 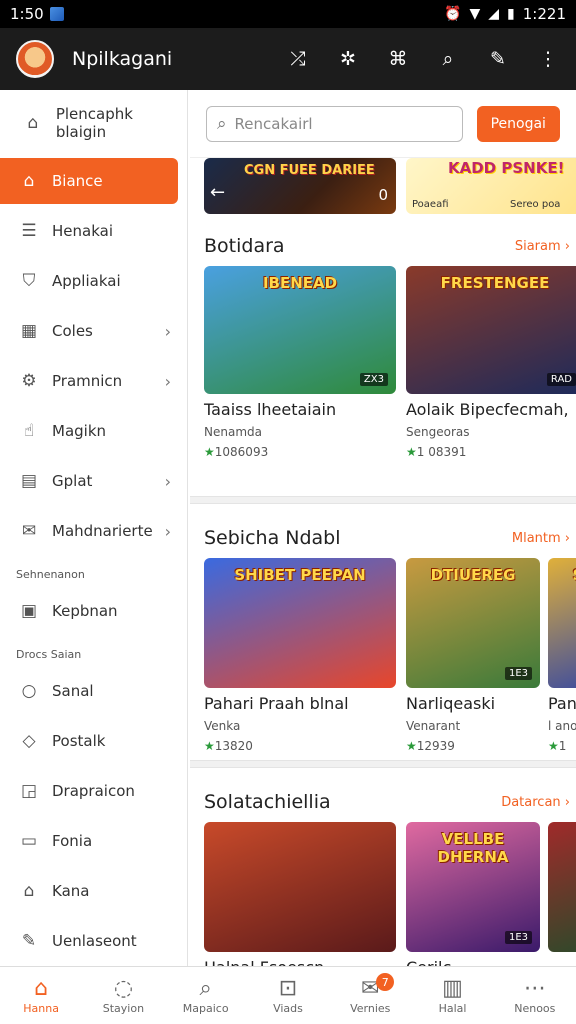 I want to click on game-card: Halnal Fsoescn, so click(x=300, y=894).